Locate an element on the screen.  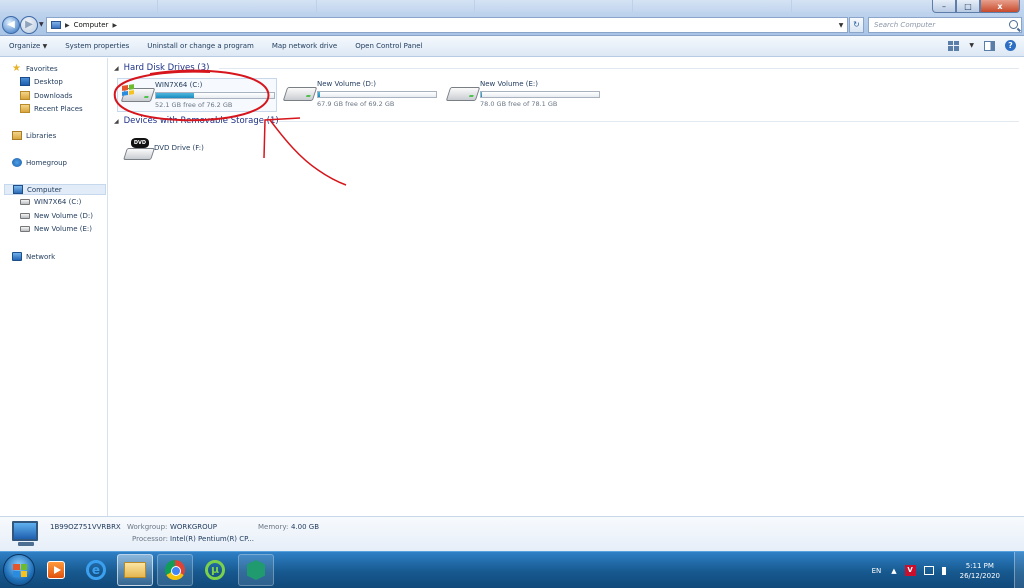
internet-explorer-icon: e is located at coordinates (96, 570).